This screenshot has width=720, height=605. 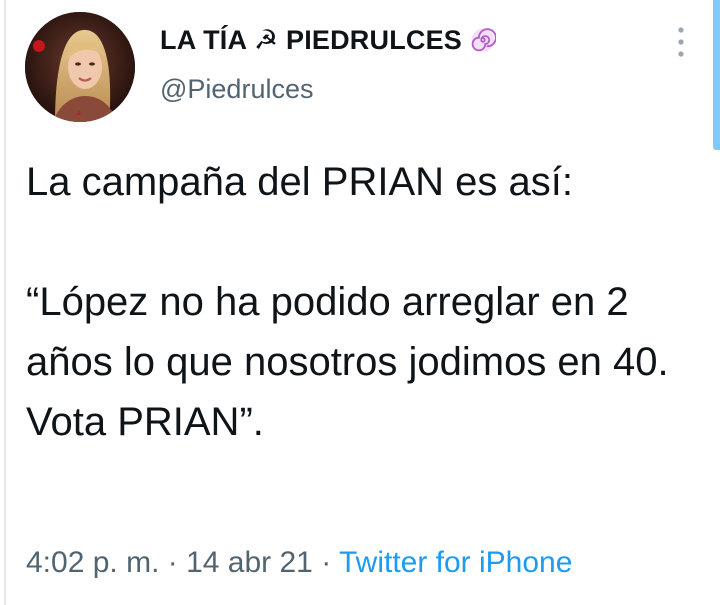 What do you see at coordinates (249, 562) in the screenshot?
I see `tweet-date: 14 abr 21` at bounding box center [249, 562].